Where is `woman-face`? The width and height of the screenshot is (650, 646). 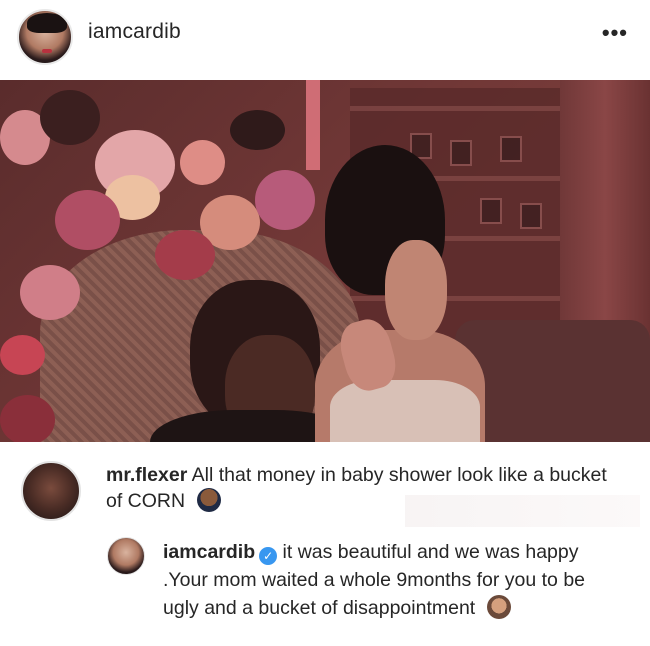
woman-face is located at coordinates (416, 290).